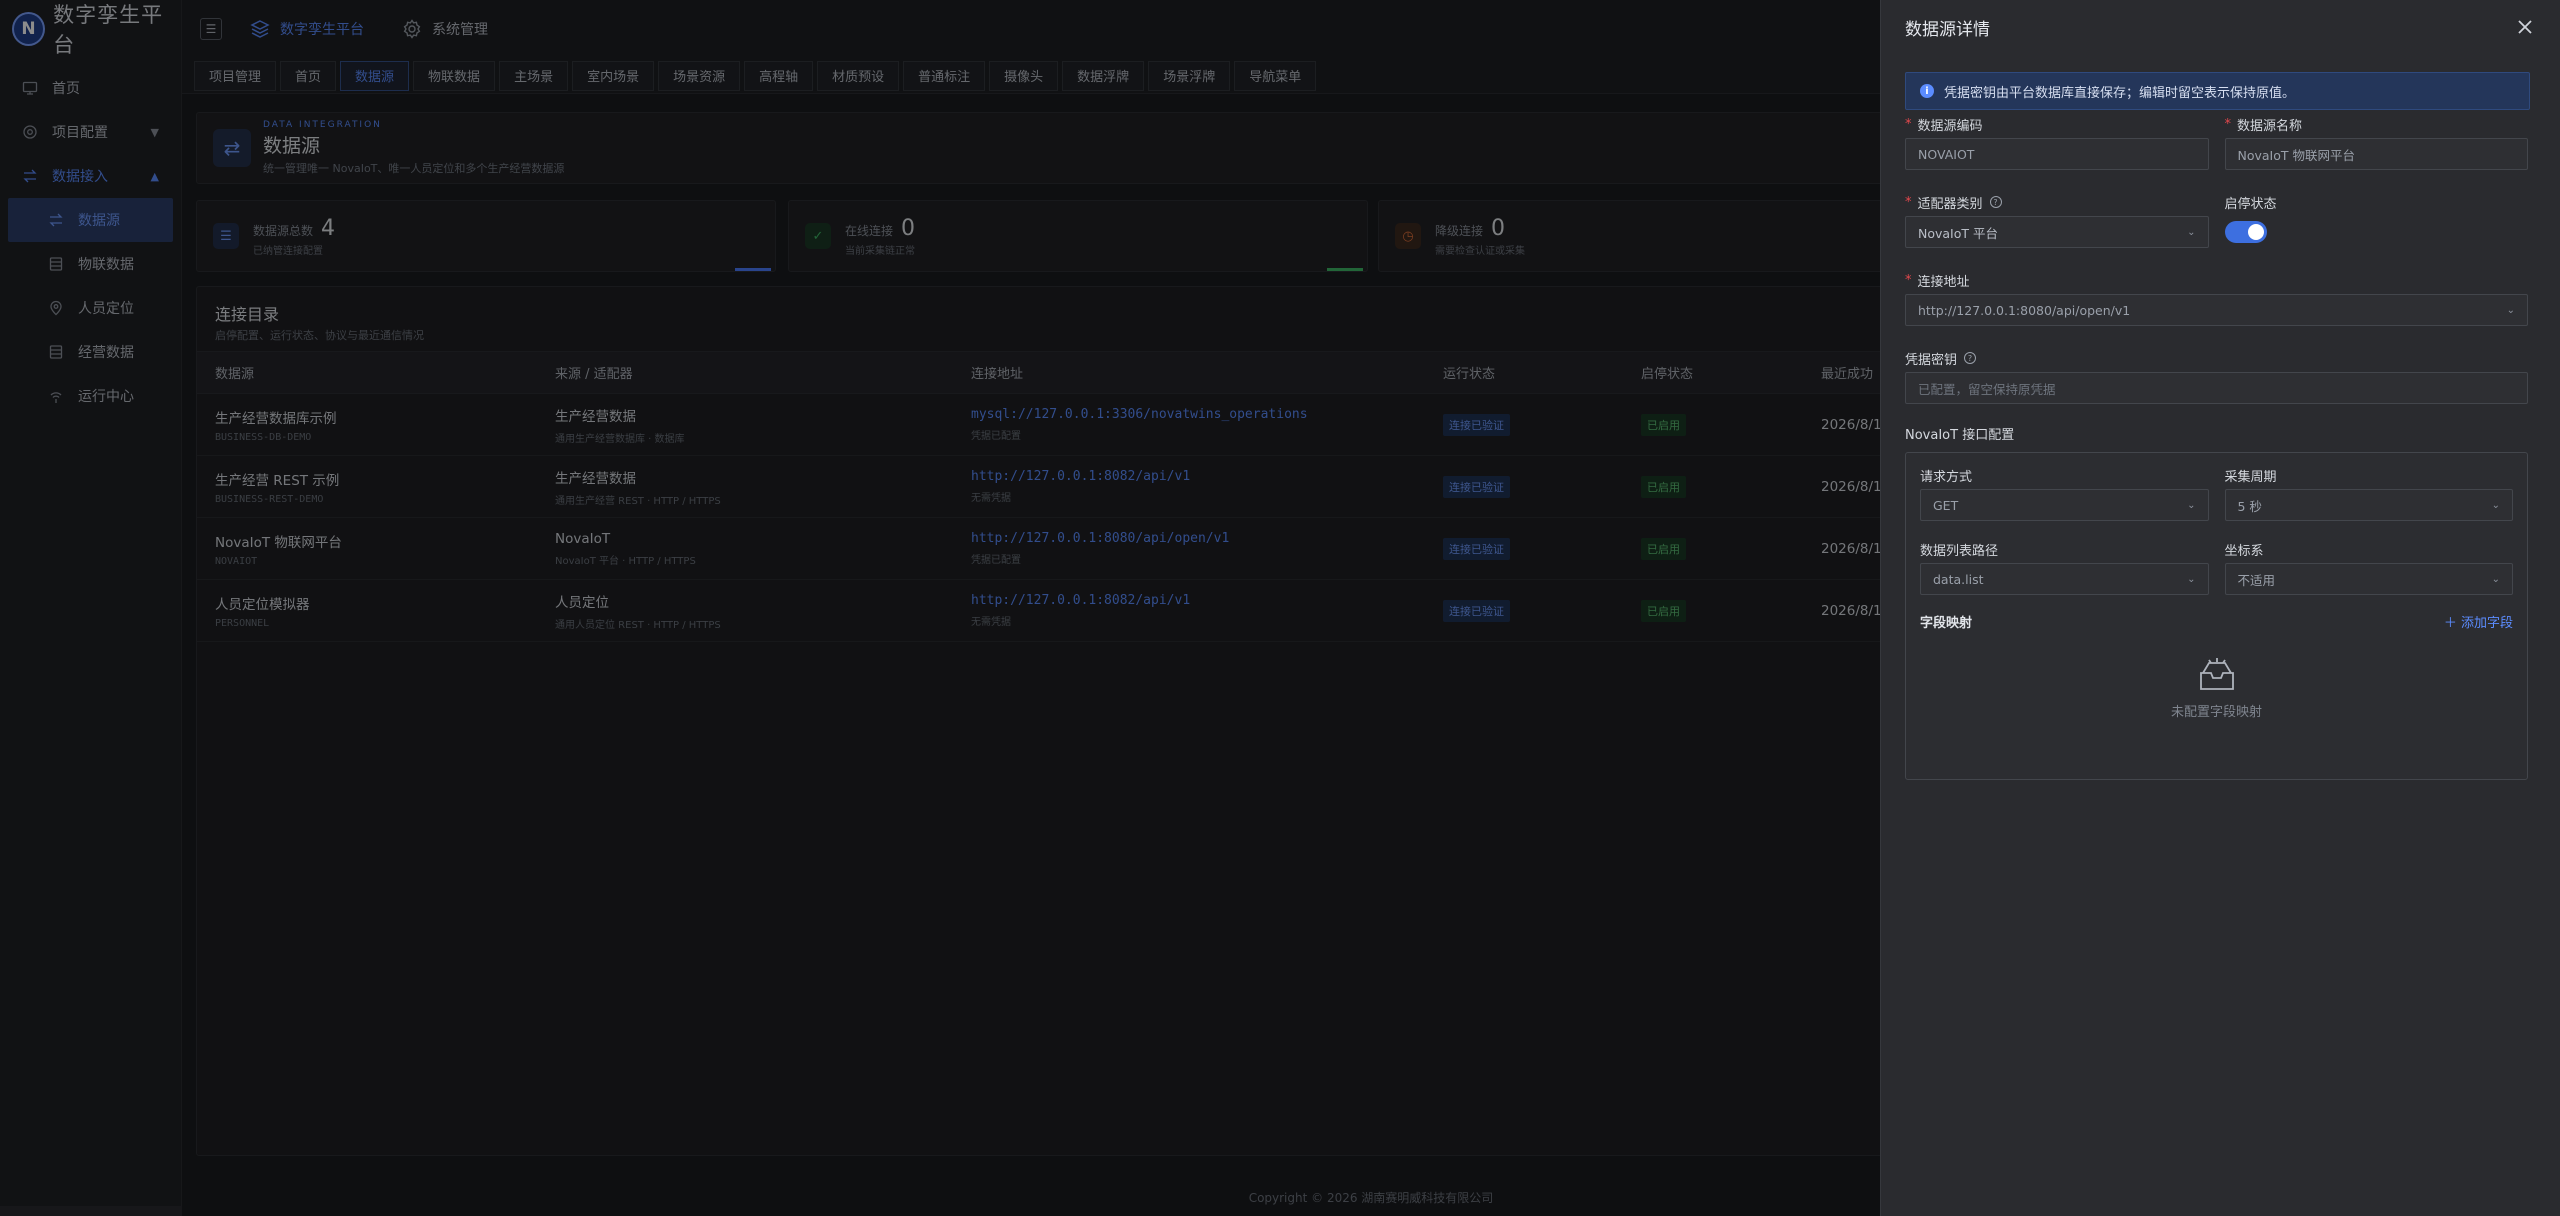  What do you see at coordinates (2250, 204) in the screenshot?
I see `field-label: 启停状态` at bounding box center [2250, 204].